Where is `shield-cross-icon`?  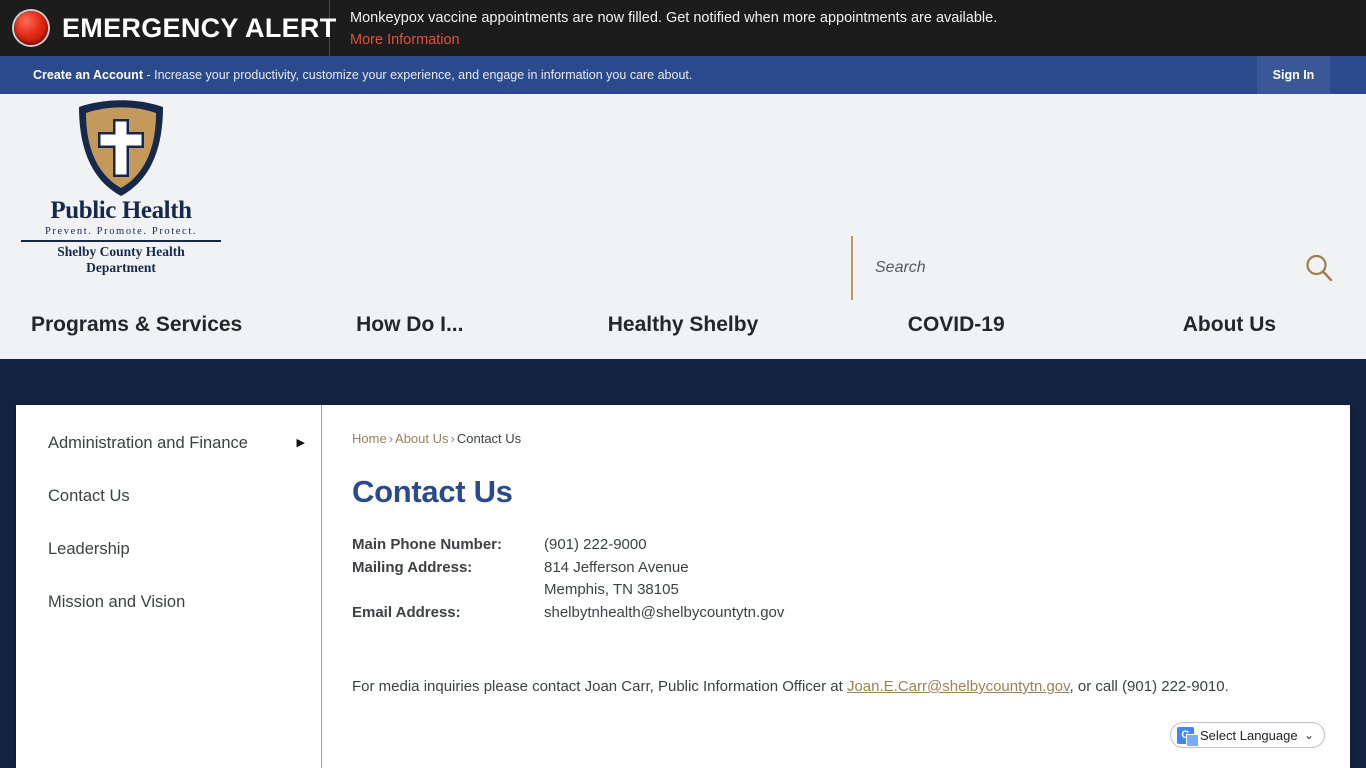 shield-cross-icon is located at coordinates (121, 148).